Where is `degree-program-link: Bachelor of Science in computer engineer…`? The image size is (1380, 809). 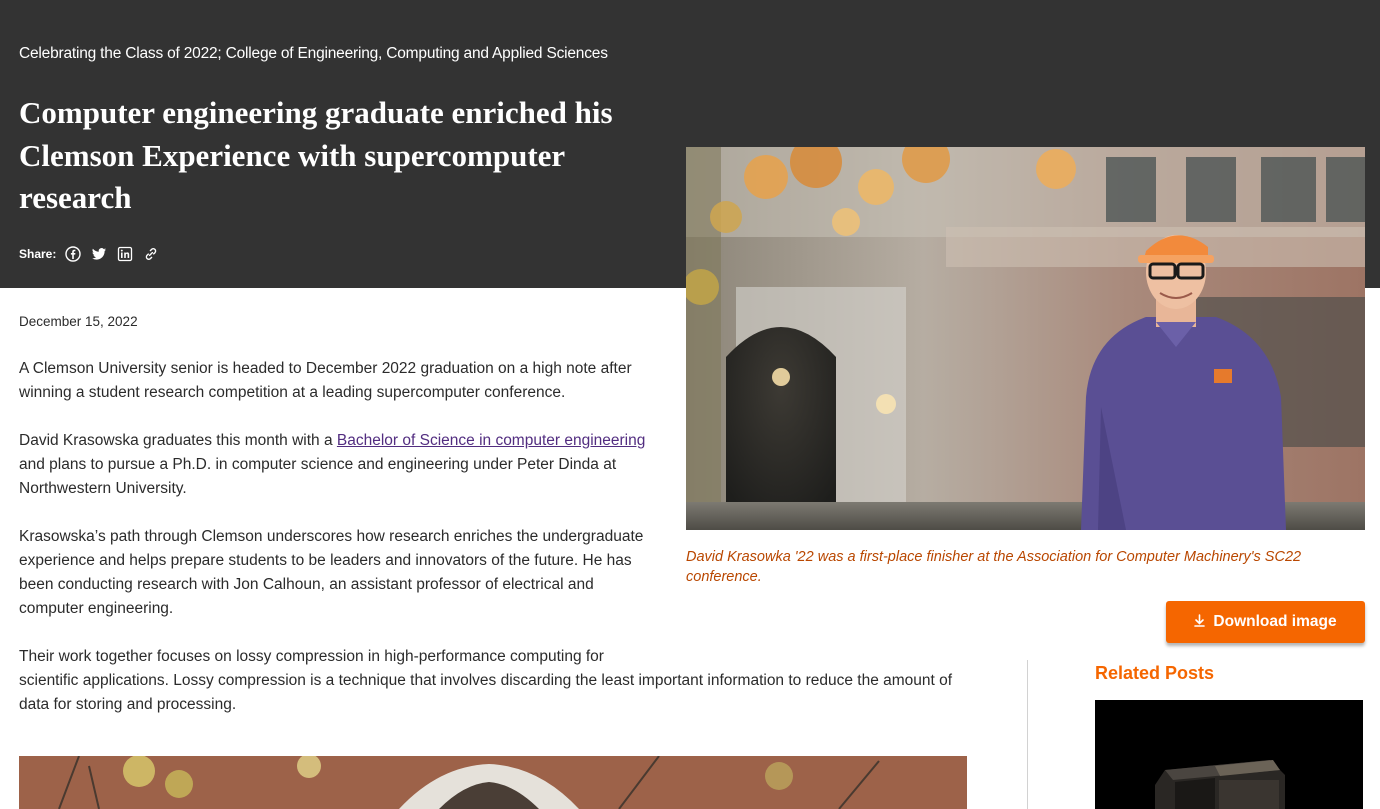 degree-program-link: Bachelor of Science in computer engineer… is located at coordinates (491, 440).